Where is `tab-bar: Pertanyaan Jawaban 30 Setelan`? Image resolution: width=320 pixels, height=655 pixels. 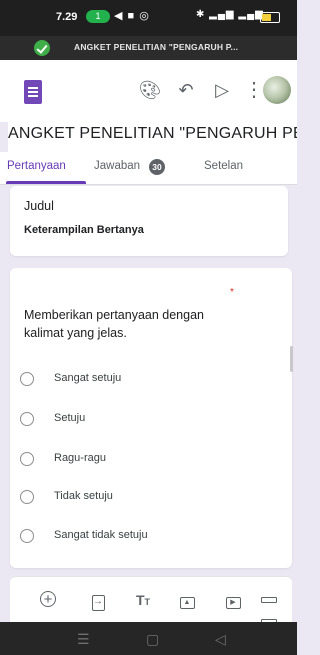
tab-bar: Pertanyaan Jawaban 30 Setelan is located at coordinates (148, 168).